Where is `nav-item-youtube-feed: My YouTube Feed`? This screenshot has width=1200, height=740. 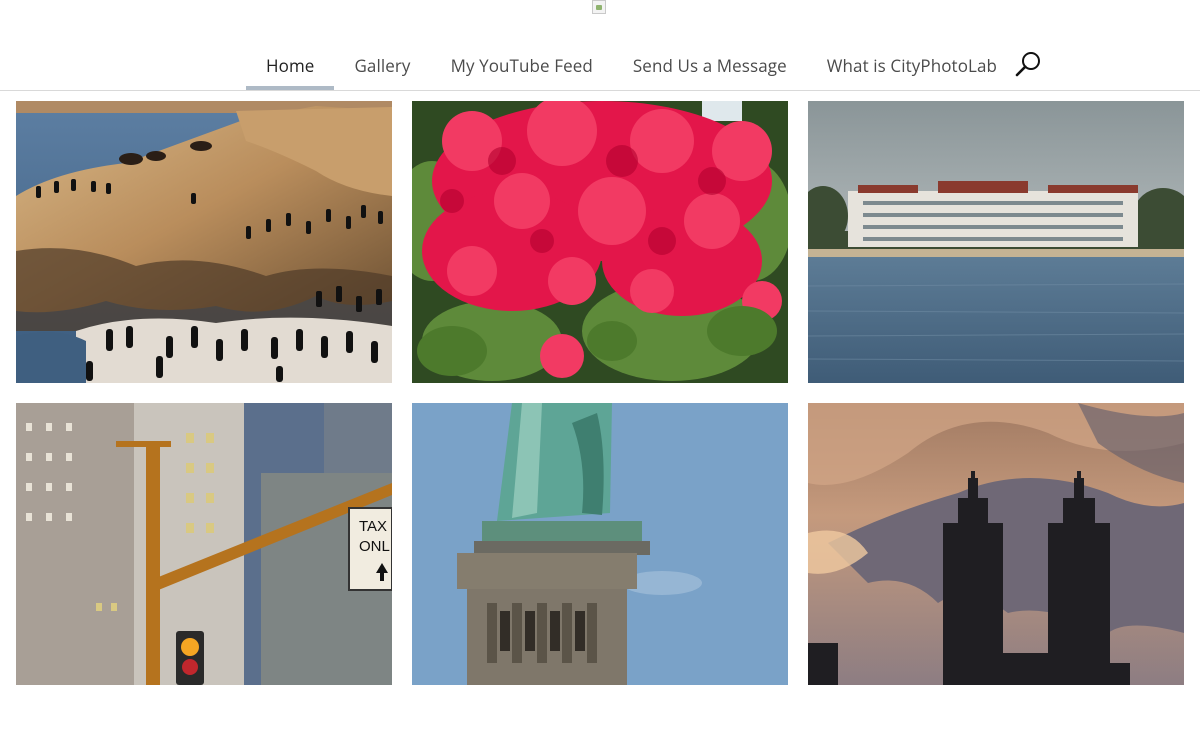 nav-item-youtube-feed: My YouTube Feed is located at coordinates (522, 65).